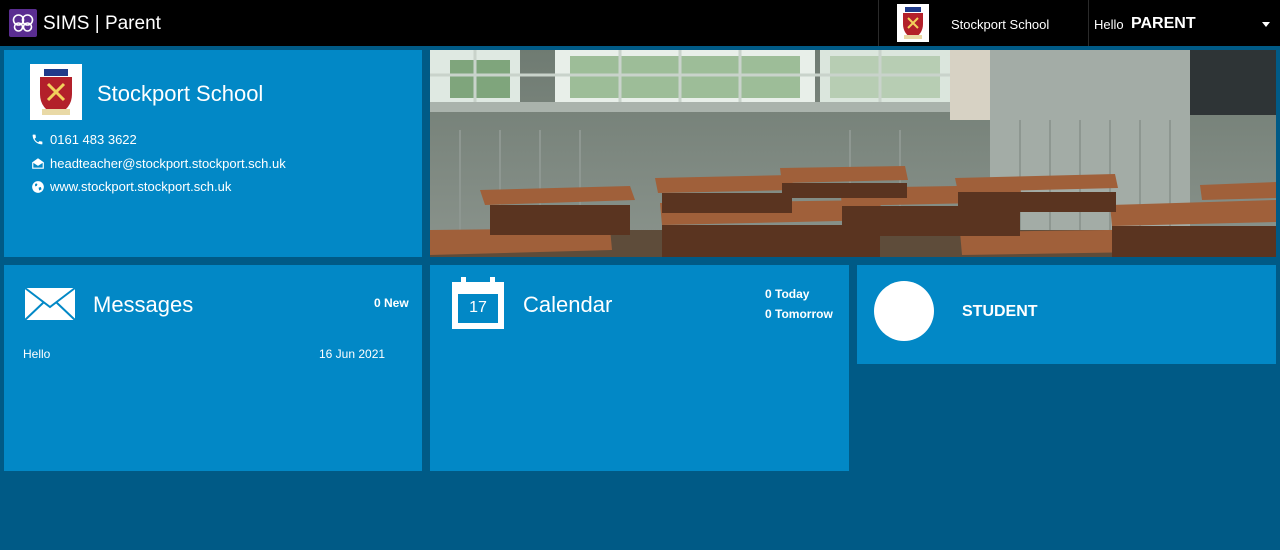 The width and height of the screenshot is (1280, 550). What do you see at coordinates (1266, 24) in the screenshot?
I see `chevron-down-icon` at bounding box center [1266, 24].